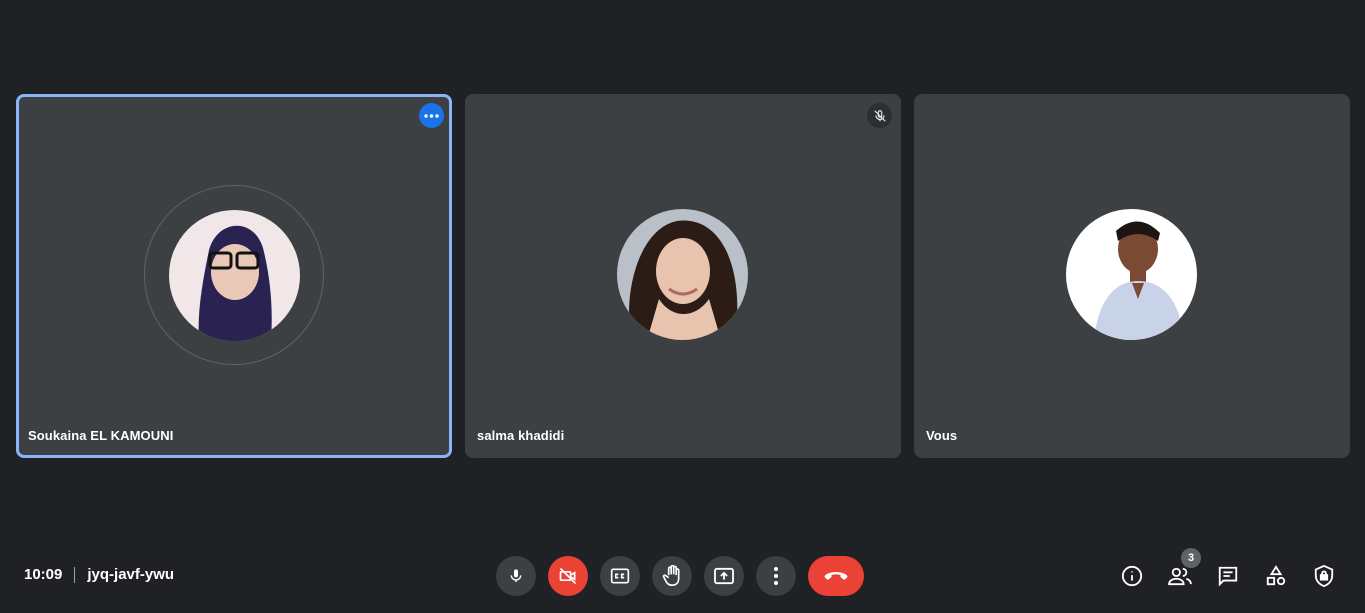 The height and width of the screenshot is (613, 1365). I want to click on participants-count-badge: 3, so click(1191, 558).